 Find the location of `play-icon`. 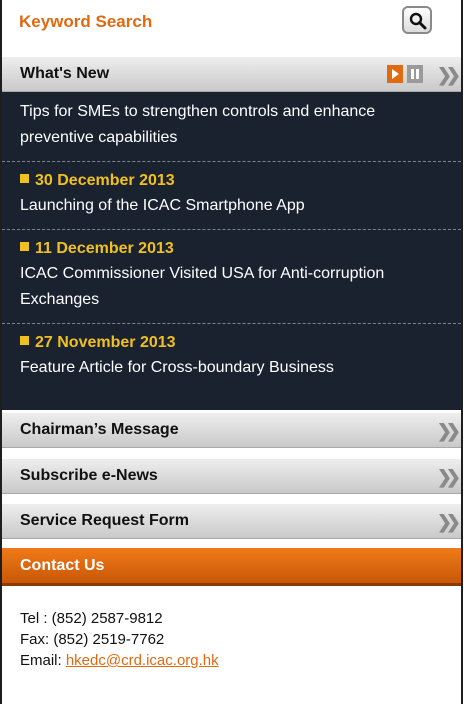

play-icon is located at coordinates (395, 74).